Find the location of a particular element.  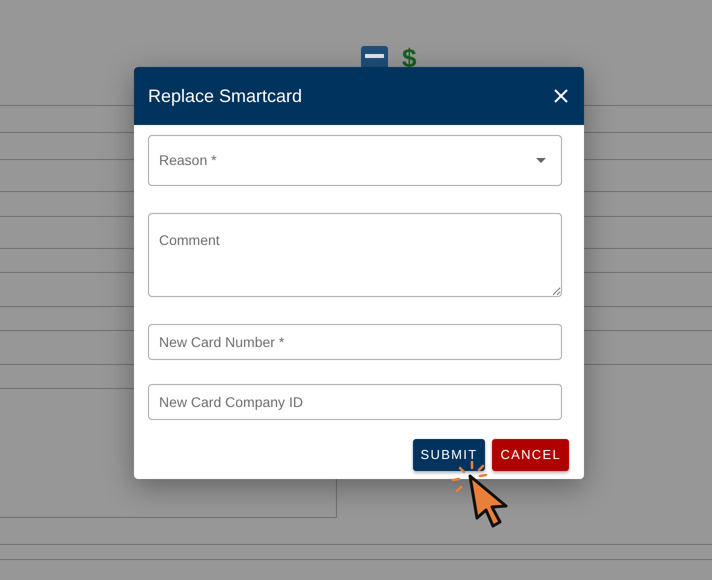

dialog-title: Replace Smartcard is located at coordinates (225, 96).